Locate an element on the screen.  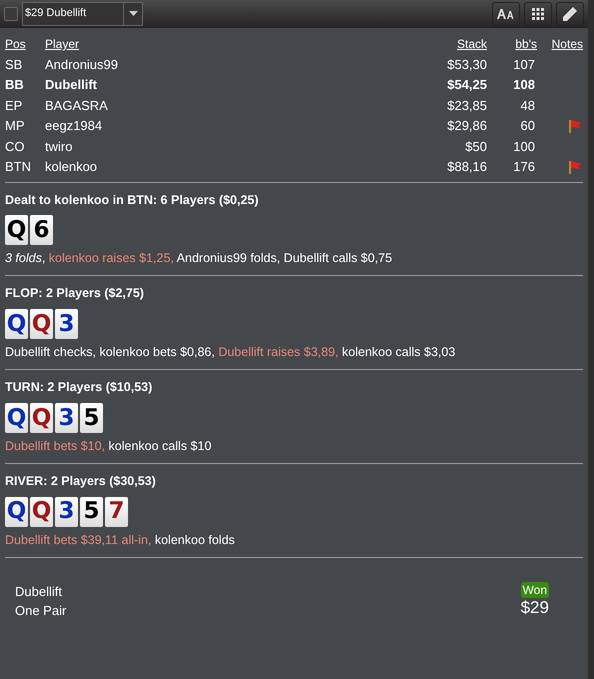
winner-name: Dubellift is located at coordinates (39, 591).